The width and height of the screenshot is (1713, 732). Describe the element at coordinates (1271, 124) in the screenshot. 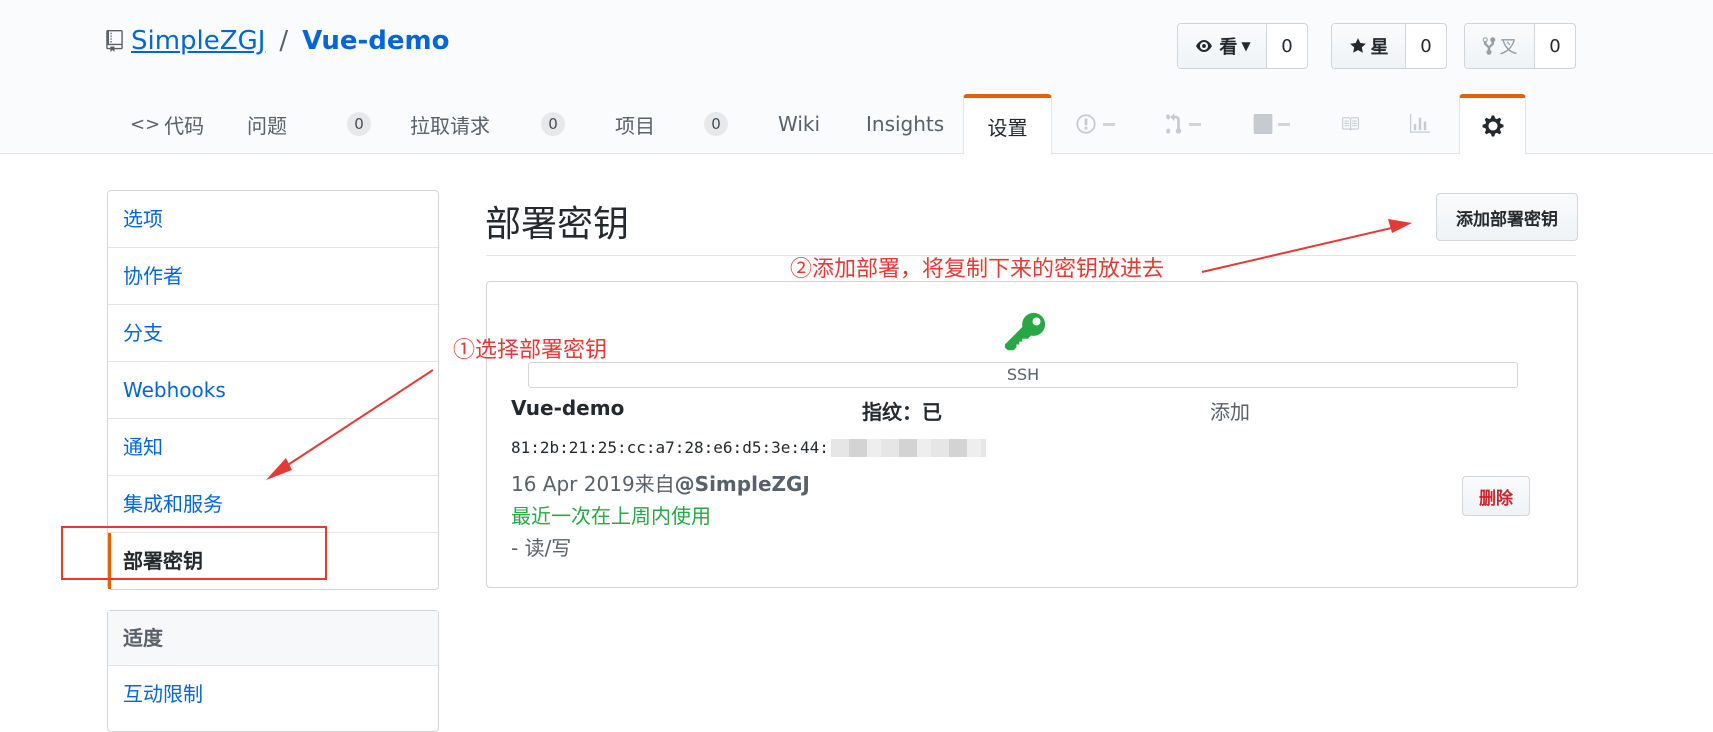

I see `project-icon` at that location.